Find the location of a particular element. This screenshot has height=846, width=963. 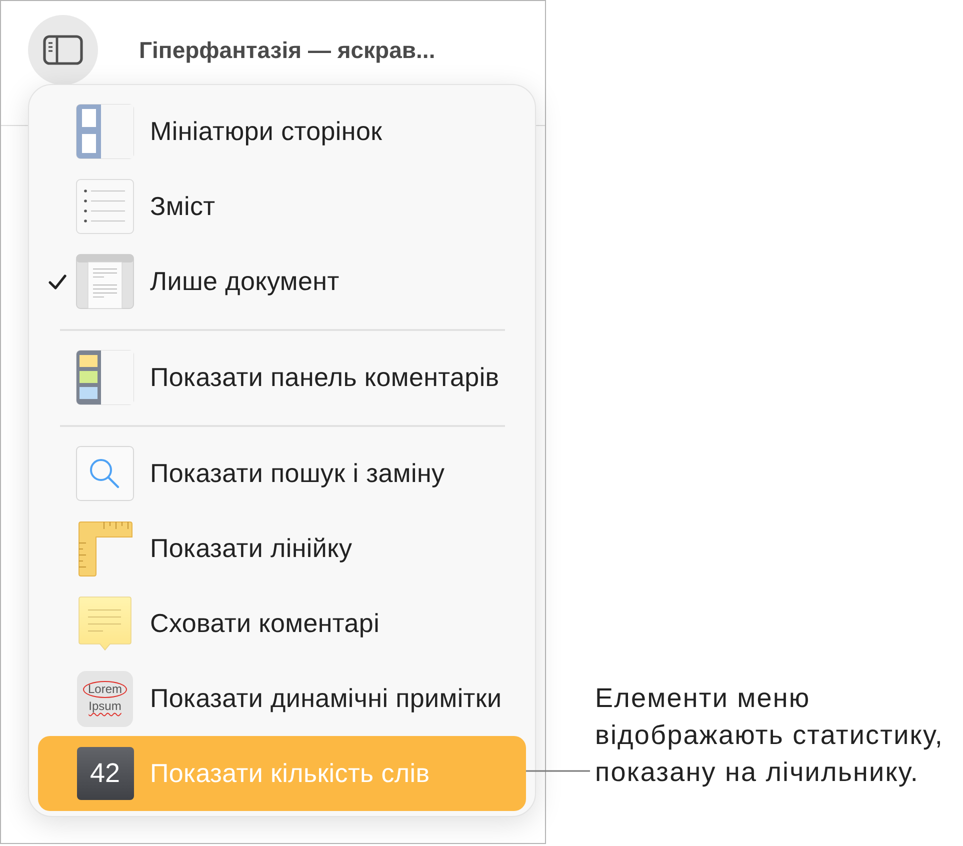

counter-tile: 42 is located at coordinates (105, 773).